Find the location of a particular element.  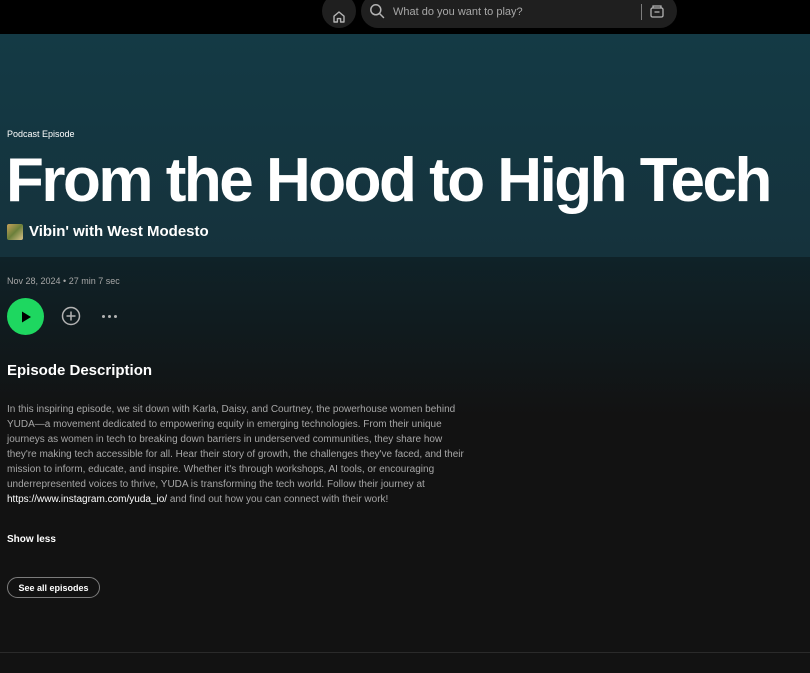

search-divider is located at coordinates (641, 12).